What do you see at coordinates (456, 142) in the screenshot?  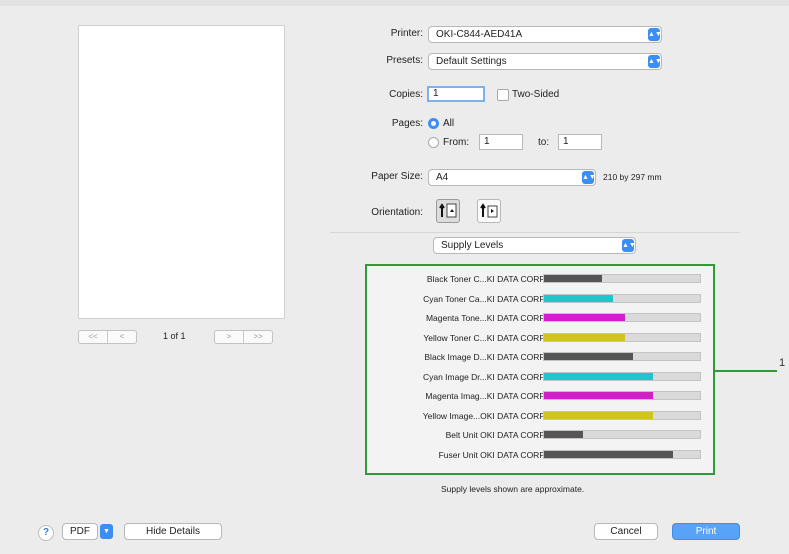 I see `pages-from-label: From:` at bounding box center [456, 142].